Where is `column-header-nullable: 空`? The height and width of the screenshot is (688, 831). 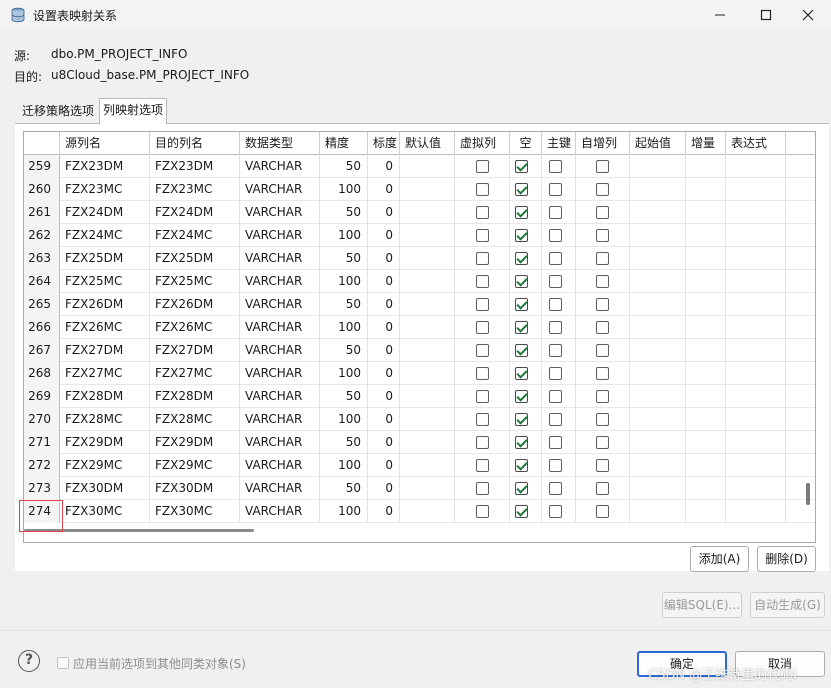
column-header-nullable: 空 is located at coordinates (526, 143).